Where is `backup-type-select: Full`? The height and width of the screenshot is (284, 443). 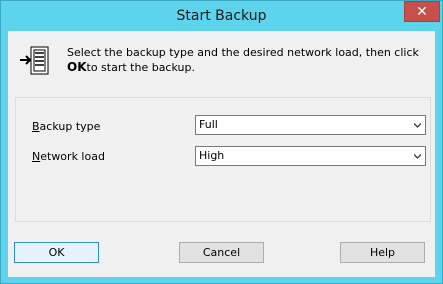 backup-type-select: Full is located at coordinates (310, 125).